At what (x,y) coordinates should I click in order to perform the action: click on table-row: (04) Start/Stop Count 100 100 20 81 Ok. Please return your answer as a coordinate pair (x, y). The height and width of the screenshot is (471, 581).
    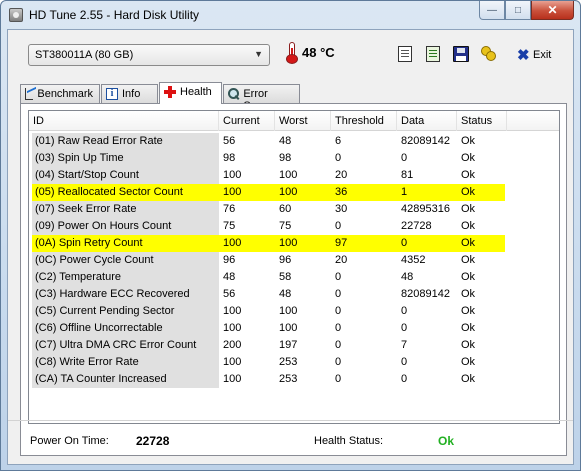
    Looking at the image, I should click on (294, 175).